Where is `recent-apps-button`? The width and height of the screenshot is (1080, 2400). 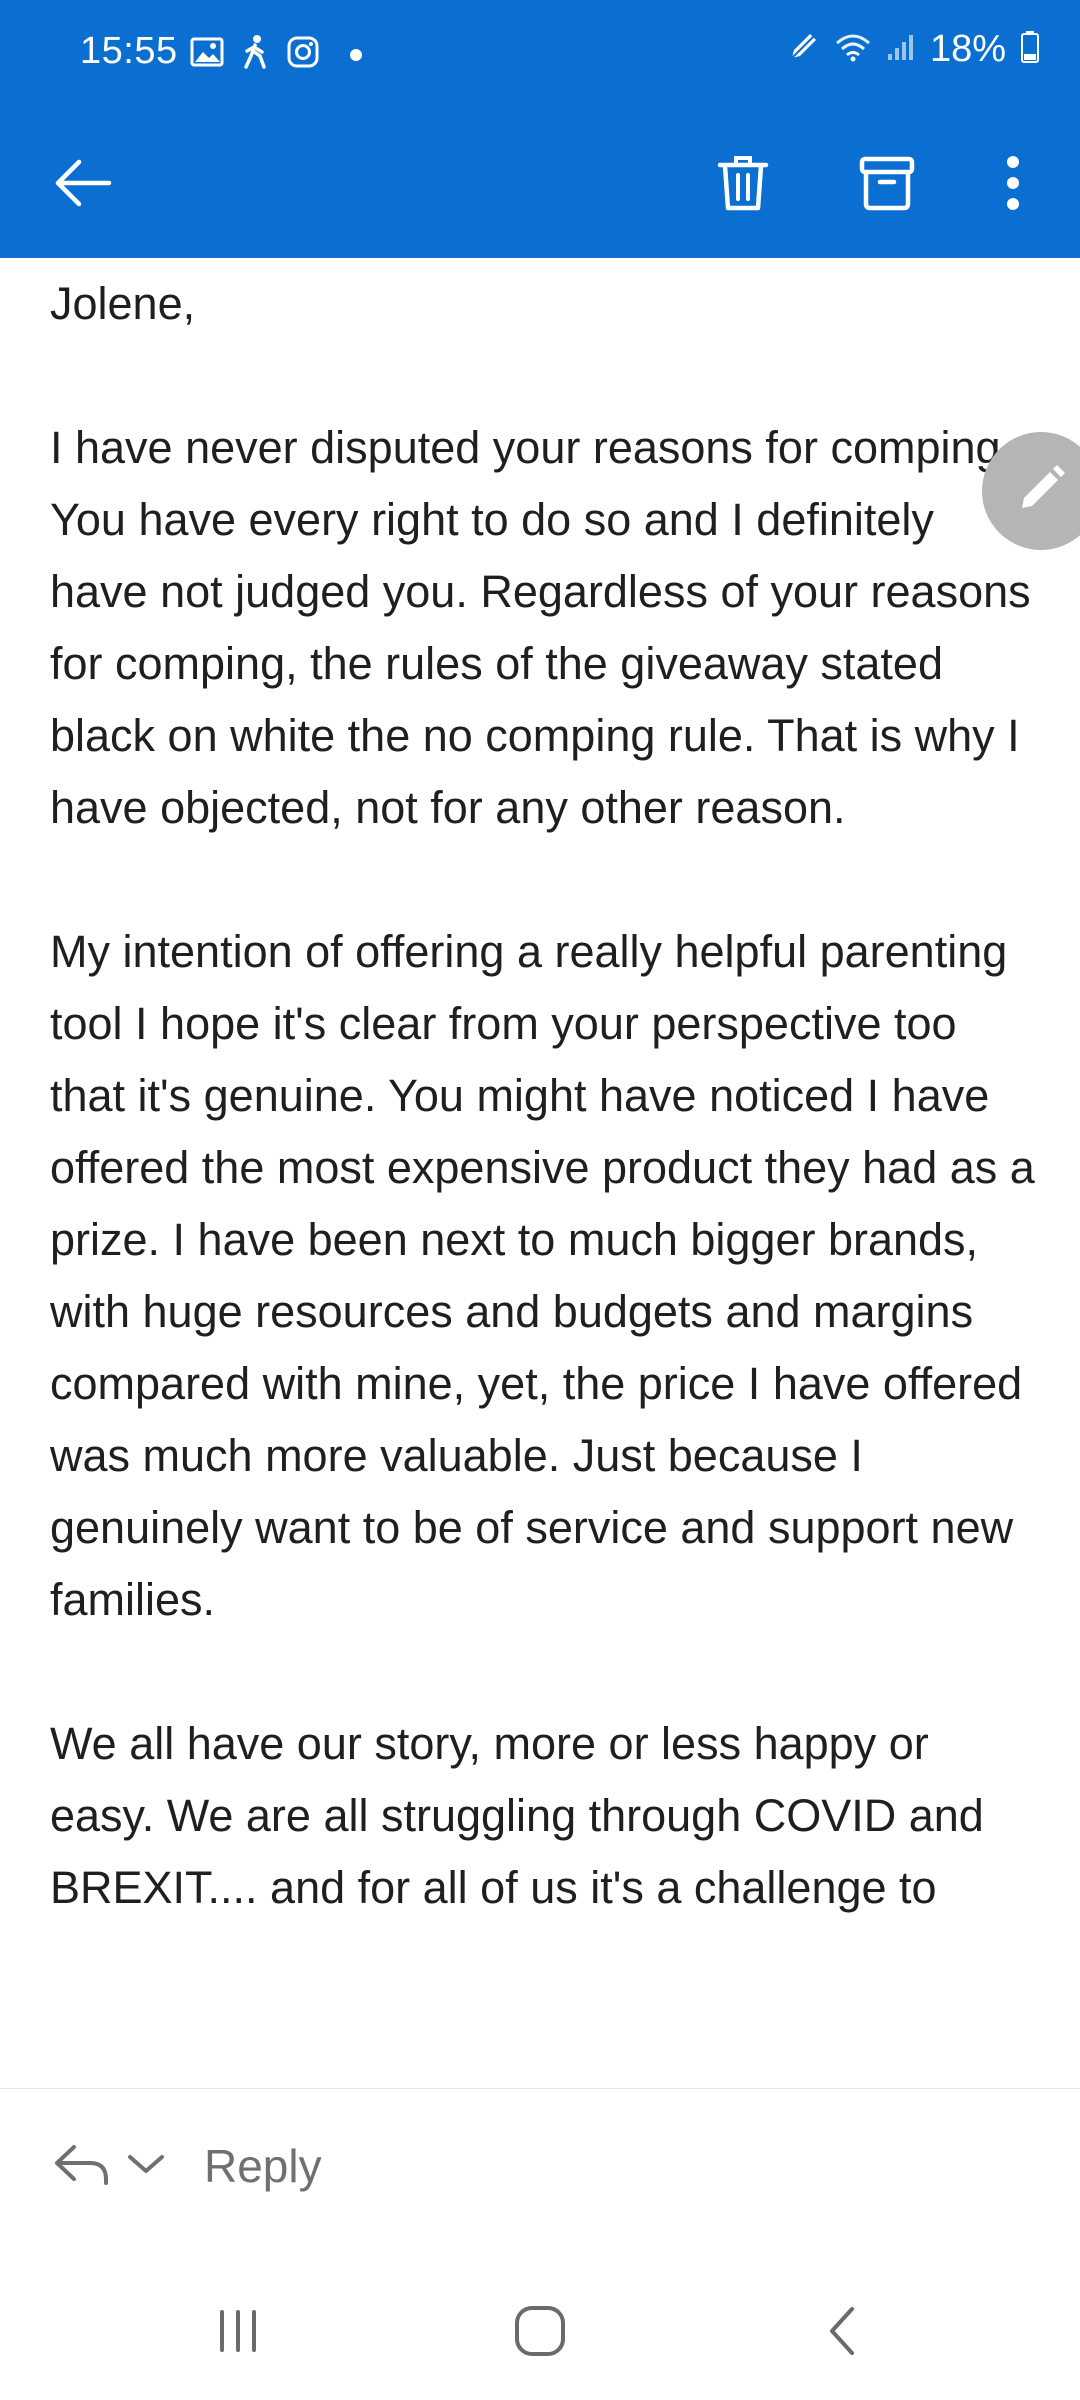 recent-apps-button is located at coordinates (238, 2333).